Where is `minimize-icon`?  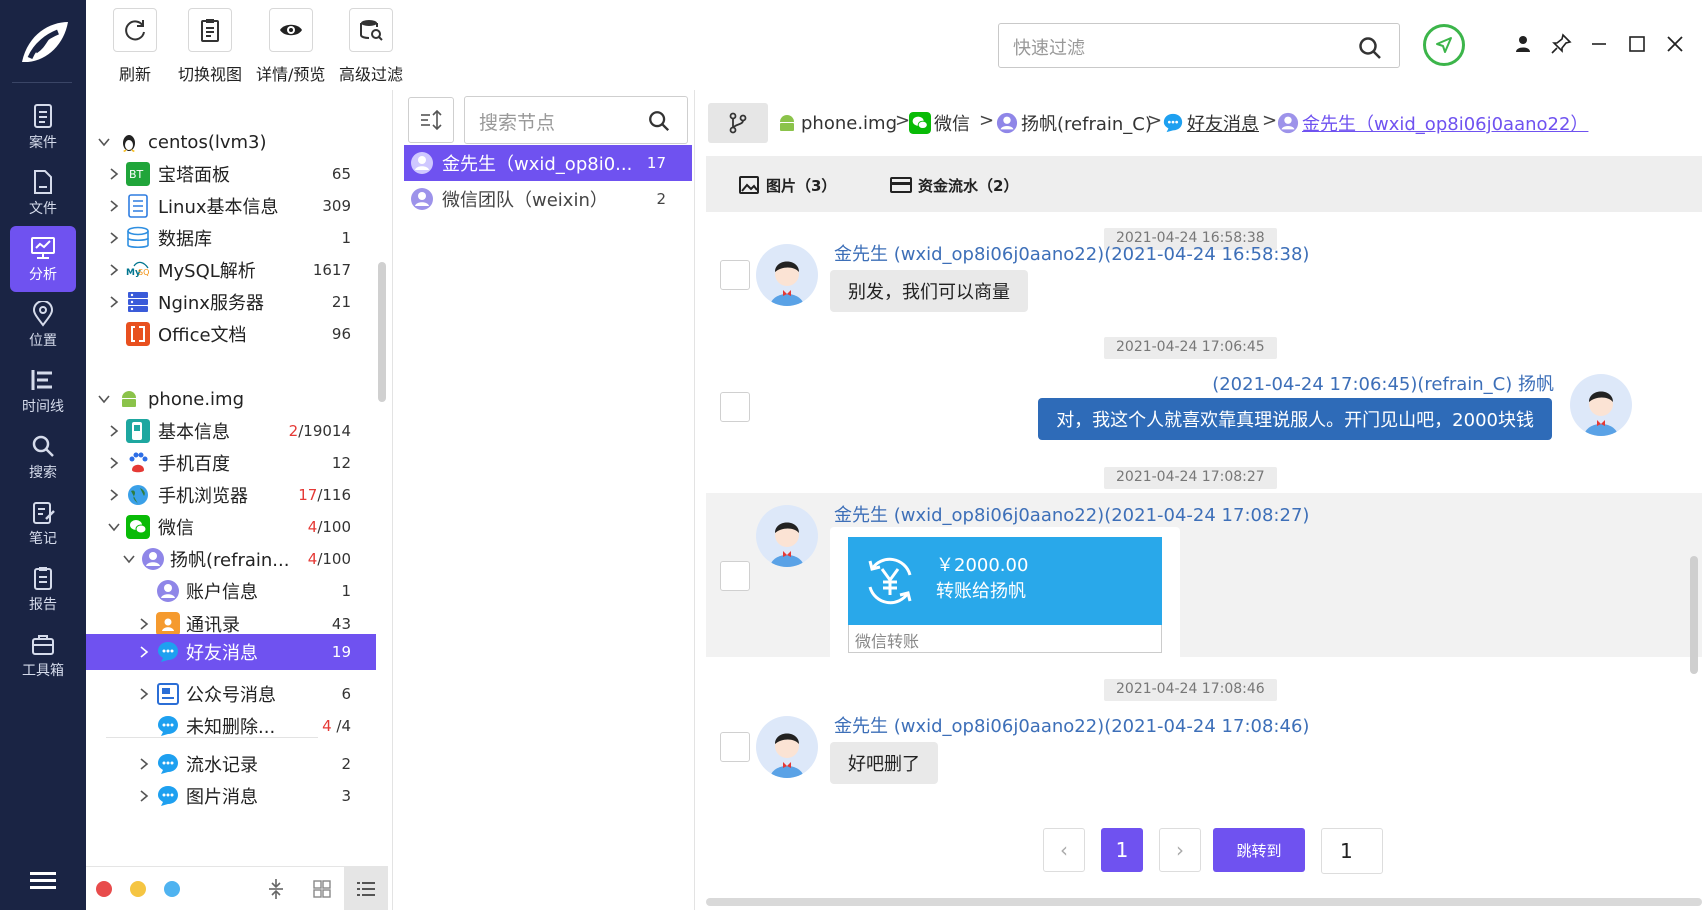 minimize-icon is located at coordinates (1599, 44).